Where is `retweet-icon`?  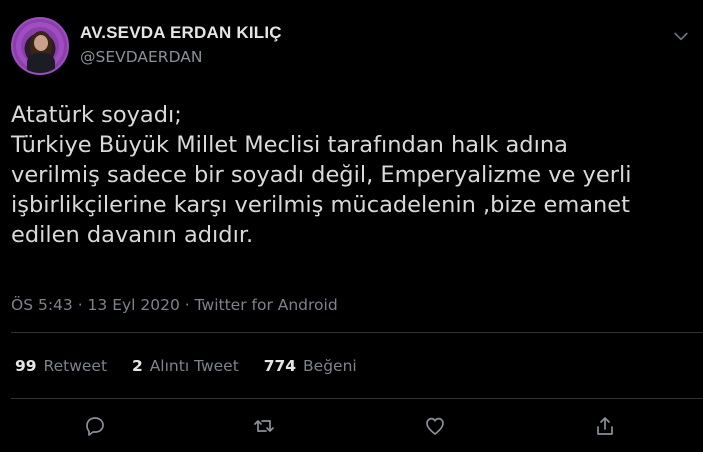
retweet-icon is located at coordinates (264, 426).